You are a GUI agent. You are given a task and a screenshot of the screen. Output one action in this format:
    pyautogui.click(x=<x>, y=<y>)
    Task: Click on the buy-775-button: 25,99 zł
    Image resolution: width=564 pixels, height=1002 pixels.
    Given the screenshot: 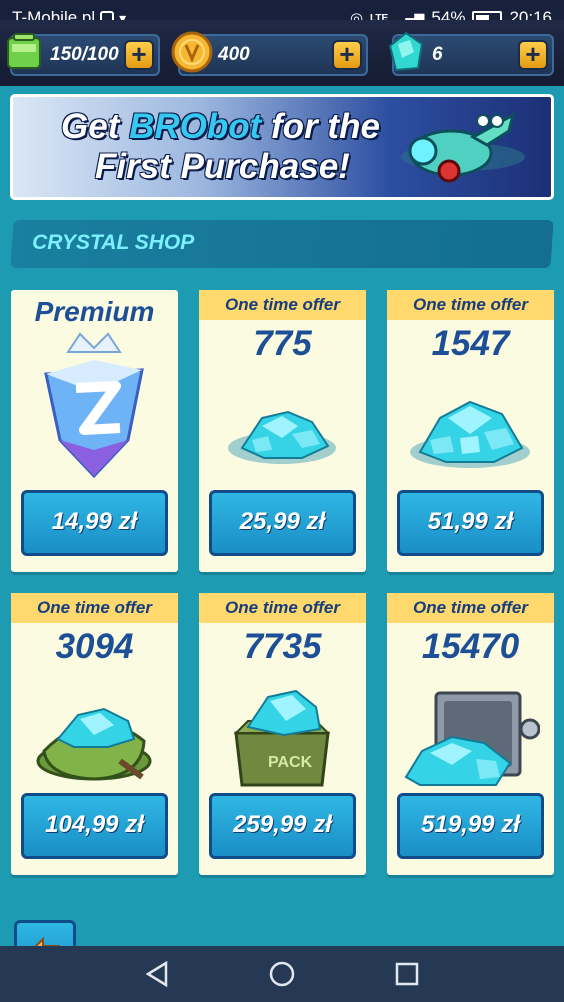 What is the action you would take?
    pyautogui.click(x=282, y=523)
    